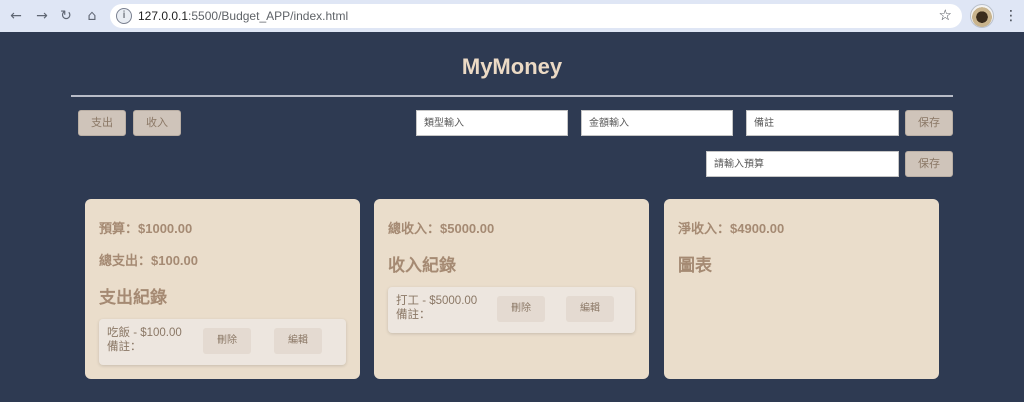 Image resolution: width=1024 pixels, height=402 pixels. What do you see at coordinates (929, 164) in the screenshot?
I see `budget-save-button: 保存` at bounding box center [929, 164].